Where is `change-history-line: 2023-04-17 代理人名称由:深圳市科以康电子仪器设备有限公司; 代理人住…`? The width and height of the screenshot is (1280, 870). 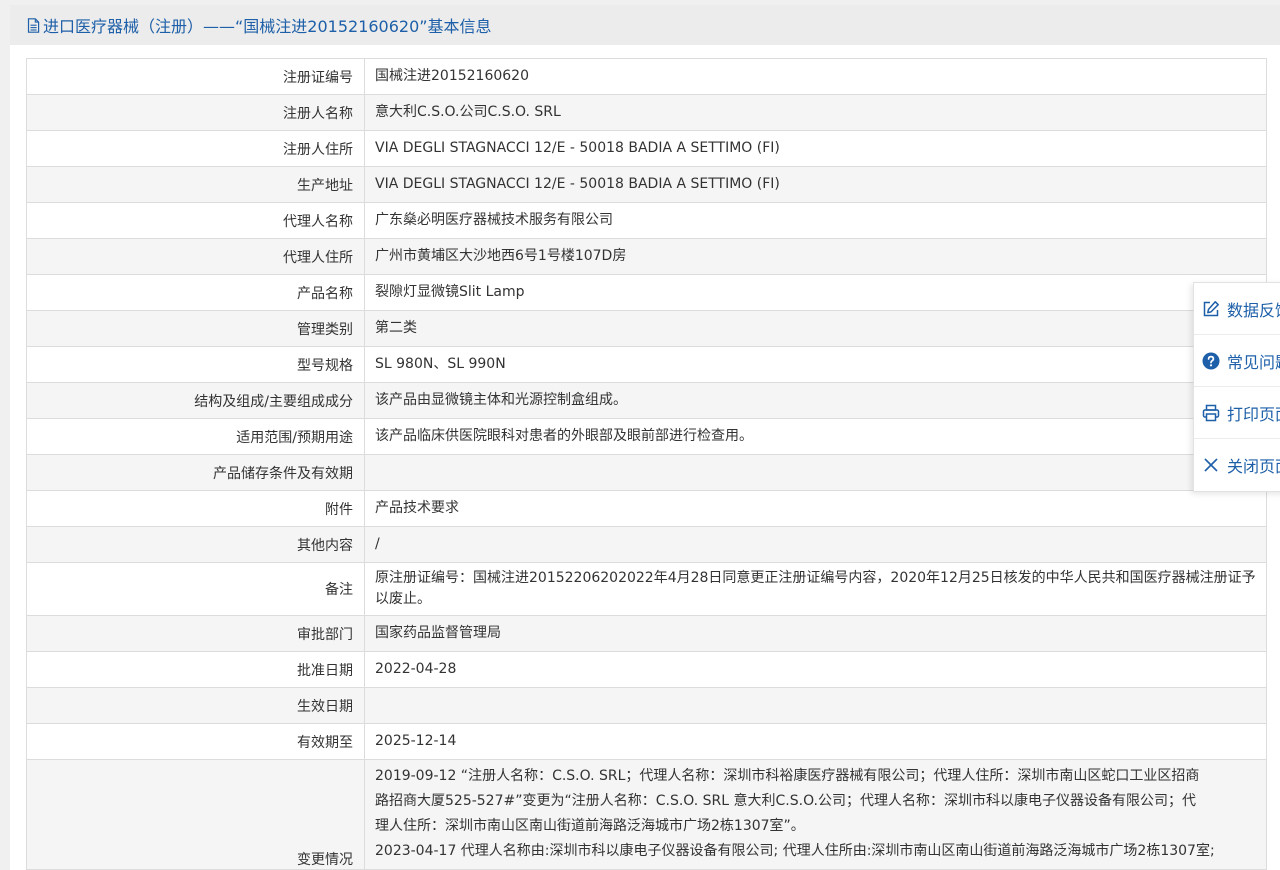
change-history-line: 2023-04-17 代理人名称由:深圳市科以康电子仪器设备有限公司; 代理人住… is located at coordinates (795, 851).